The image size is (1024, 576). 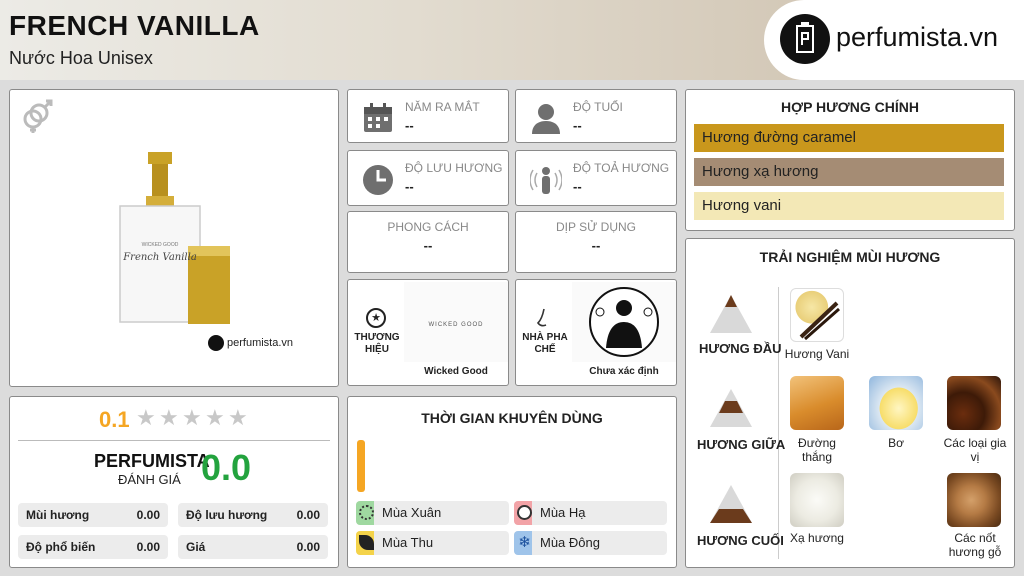 I want to click on musk-note-image, so click(x=817, y=500).